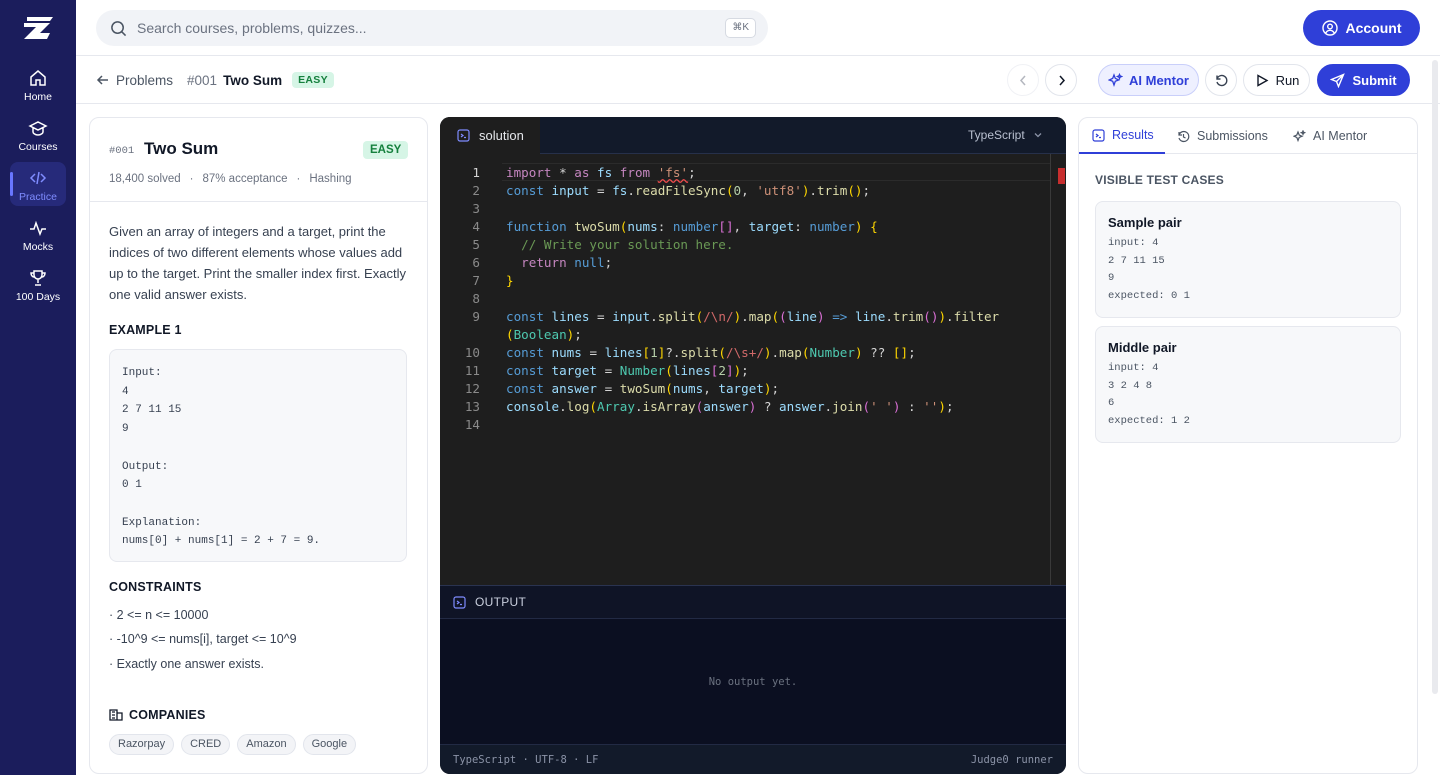 The width and height of the screenshot is (1440, 775). Describe the element at coordinates (1435, 377) in the screenshot. I see `page-scrollbar` at that location.